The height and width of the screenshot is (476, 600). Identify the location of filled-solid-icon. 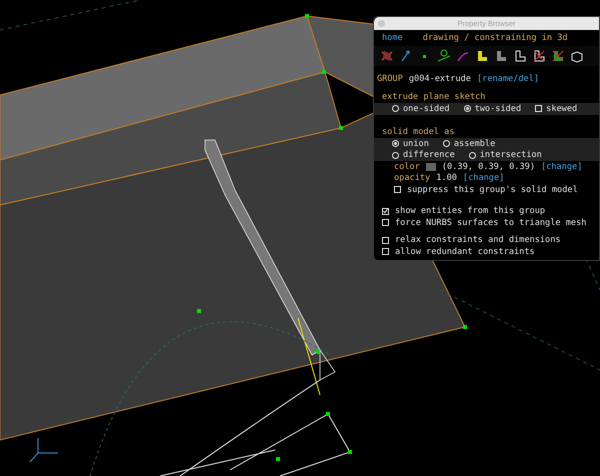
(501, 56).